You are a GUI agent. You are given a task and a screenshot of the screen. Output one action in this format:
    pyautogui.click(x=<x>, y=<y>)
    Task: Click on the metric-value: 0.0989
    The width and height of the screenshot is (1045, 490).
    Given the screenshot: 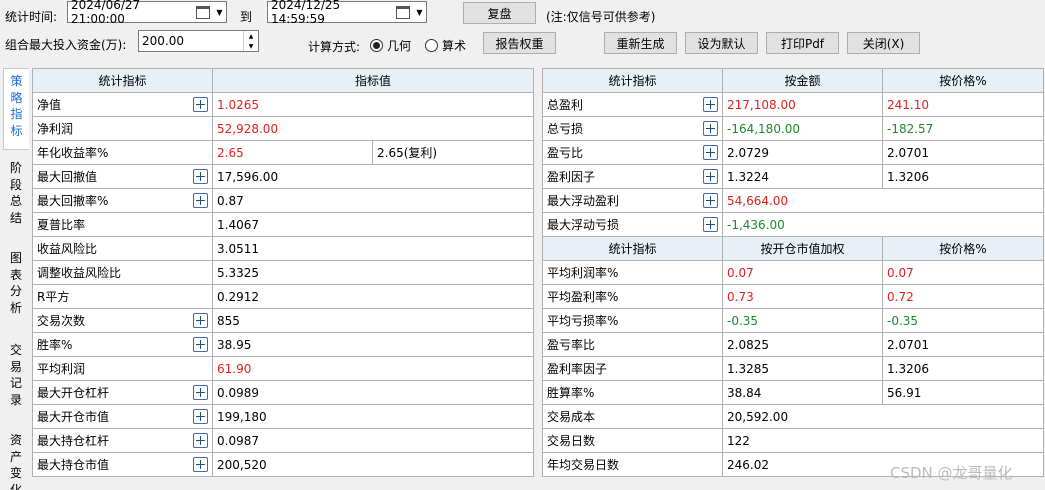 What is the action you would take?
    pyautogui.click(x=373, y=392)
    